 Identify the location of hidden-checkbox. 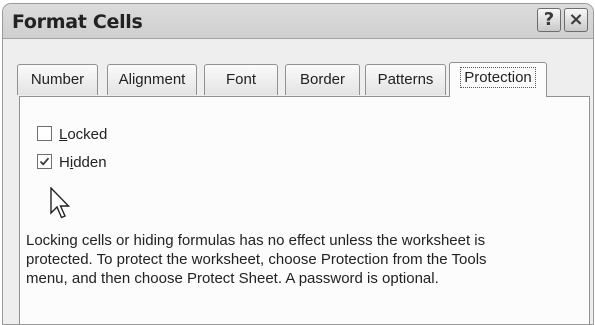
(44, 161).